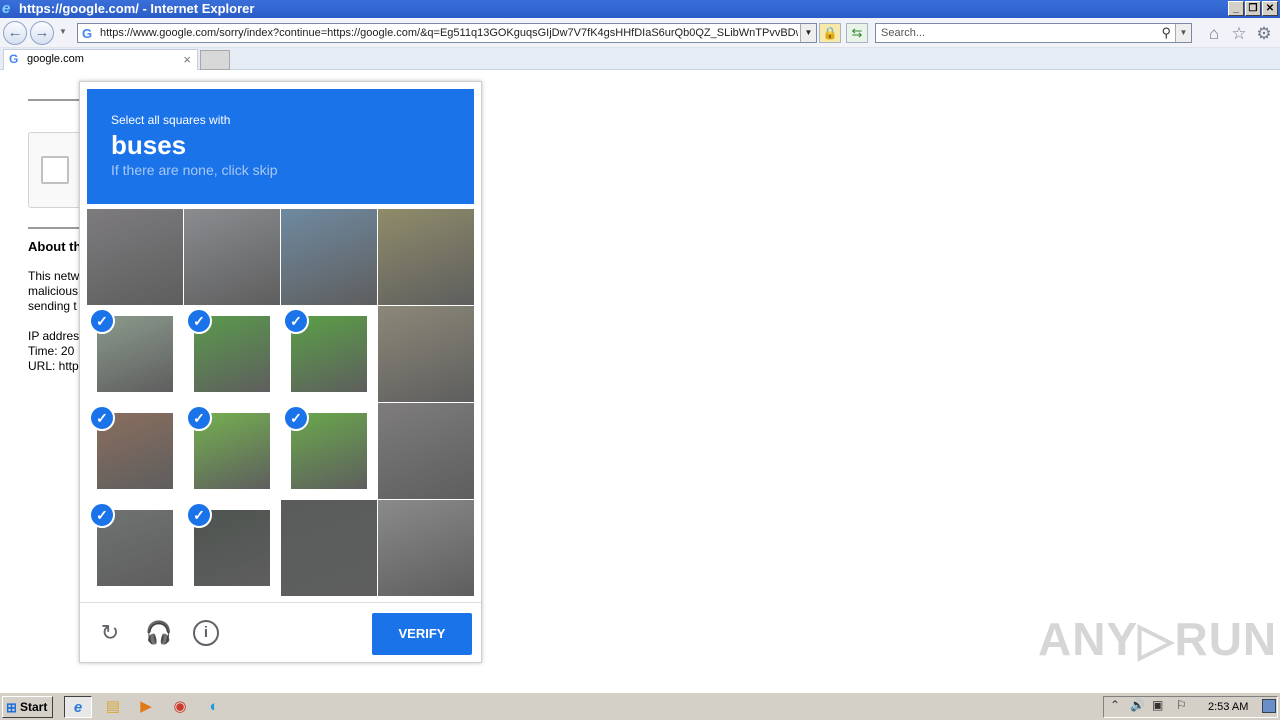 The width and height of the screenshot is (1280, 720). Describe the element at coordinates (1269, 706) in the screenshot. I see `show-desktop-button` at that location.